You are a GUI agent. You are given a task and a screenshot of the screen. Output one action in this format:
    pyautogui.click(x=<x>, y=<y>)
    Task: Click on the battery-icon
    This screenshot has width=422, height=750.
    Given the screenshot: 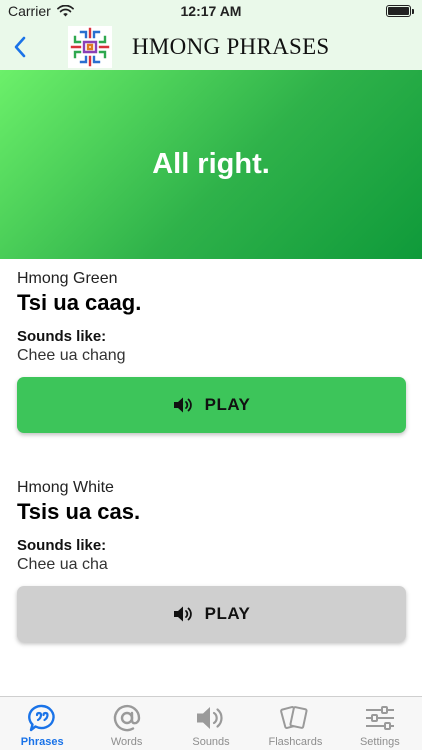 What is the action you would take?
    pyautogui.click(x=398, y=11)
    